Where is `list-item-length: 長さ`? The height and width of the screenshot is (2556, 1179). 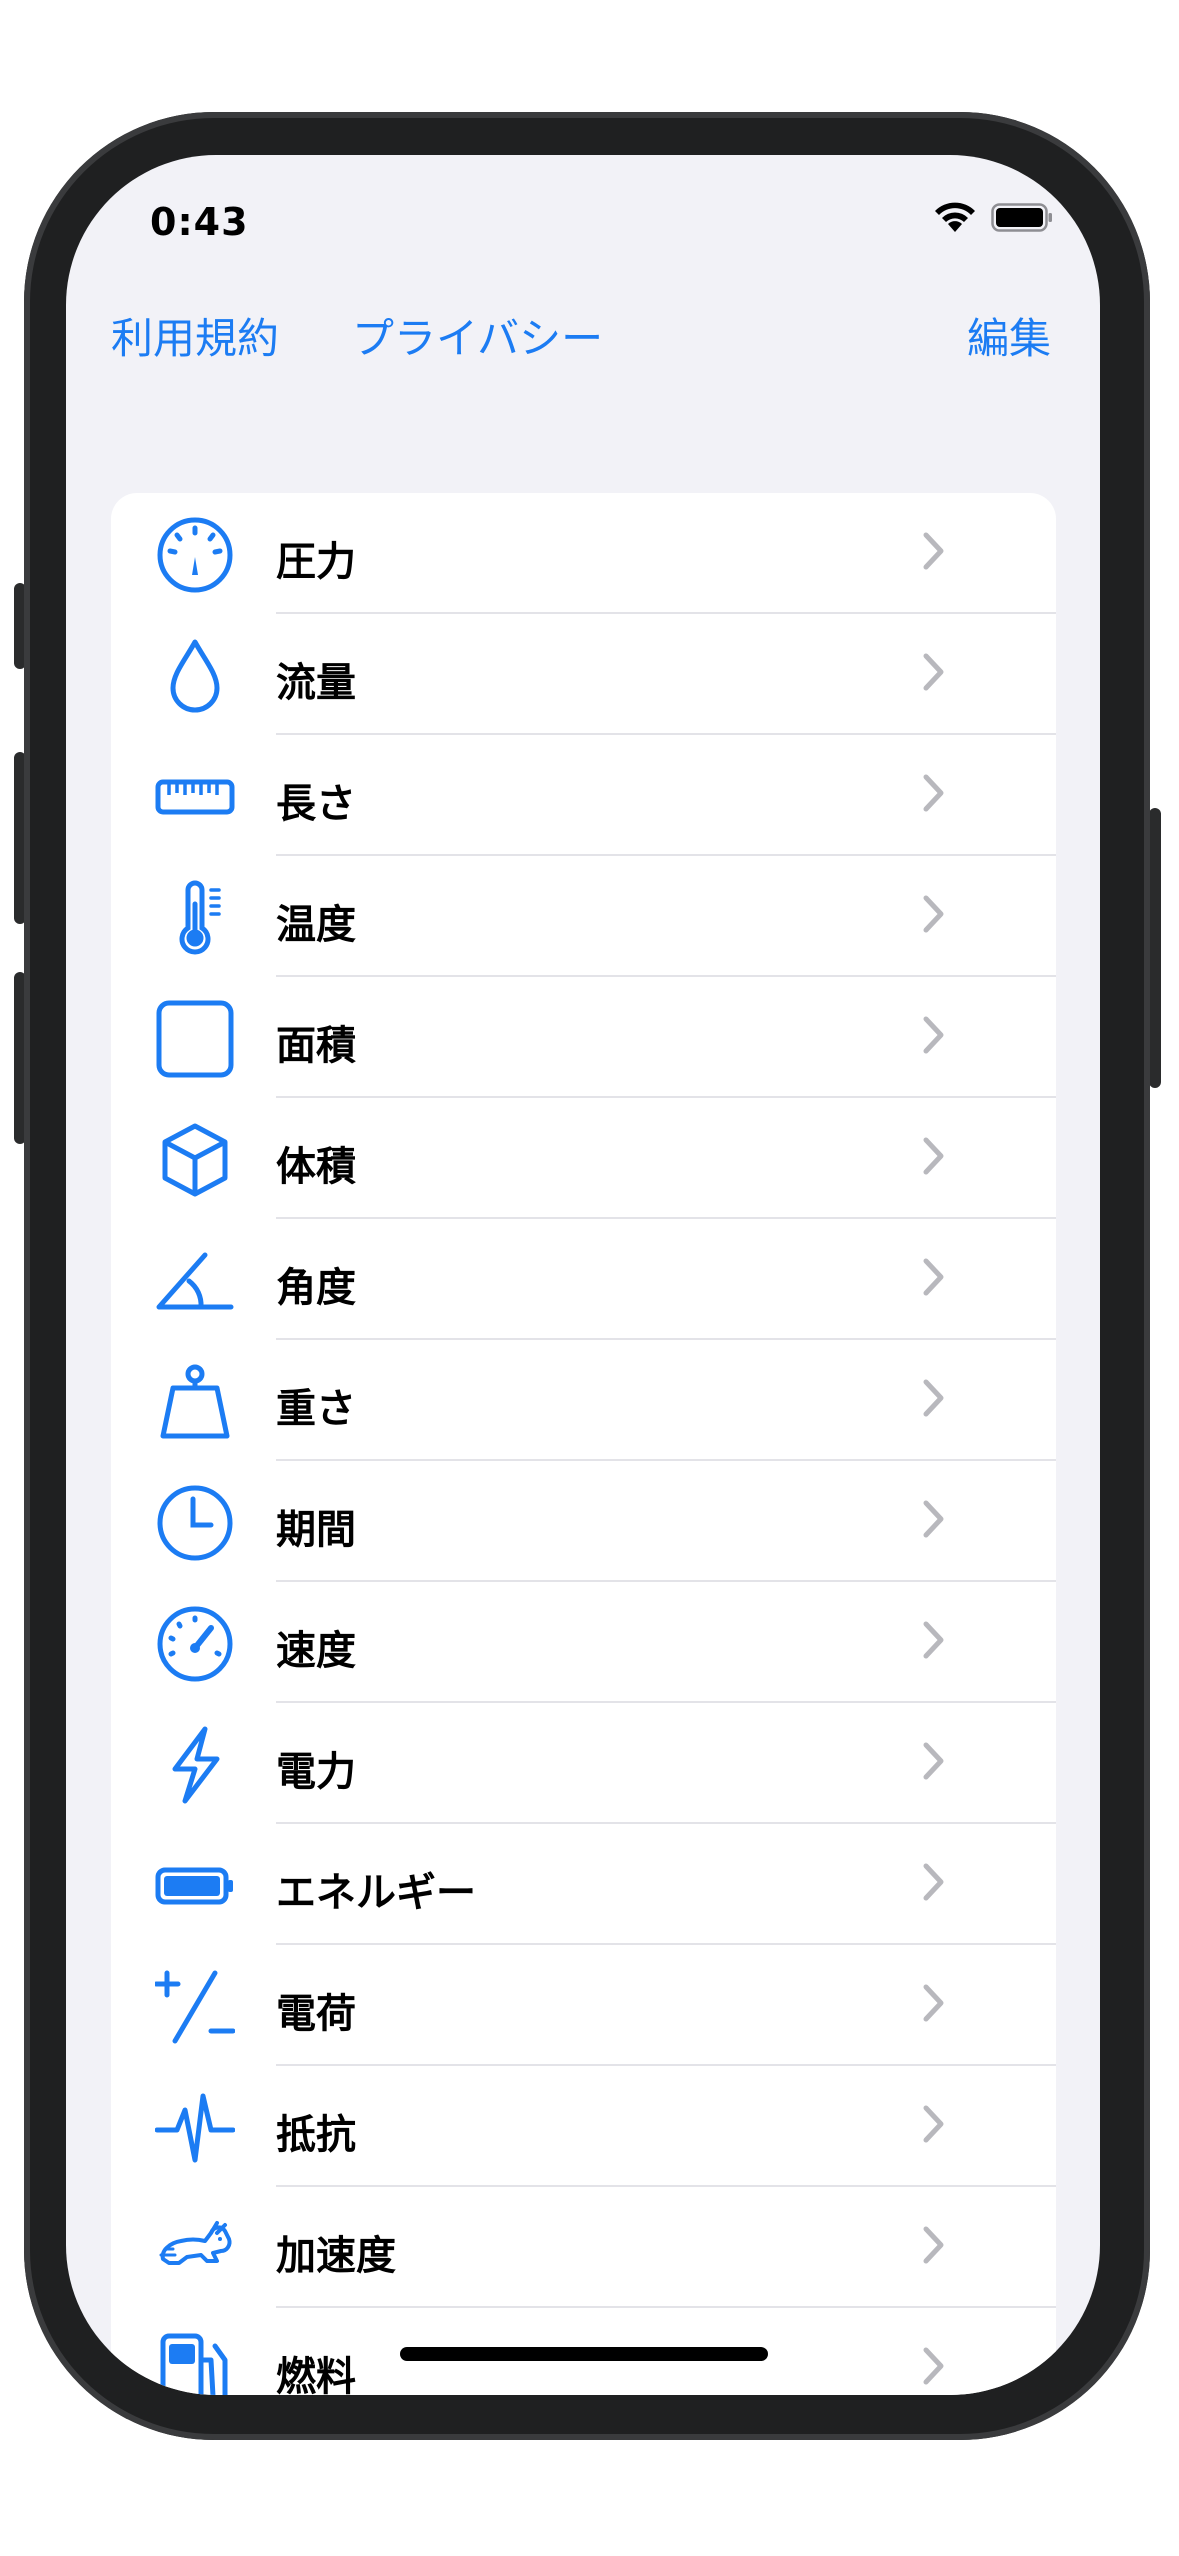 list-item-length: 長さ is located at coordinates (583, 795).